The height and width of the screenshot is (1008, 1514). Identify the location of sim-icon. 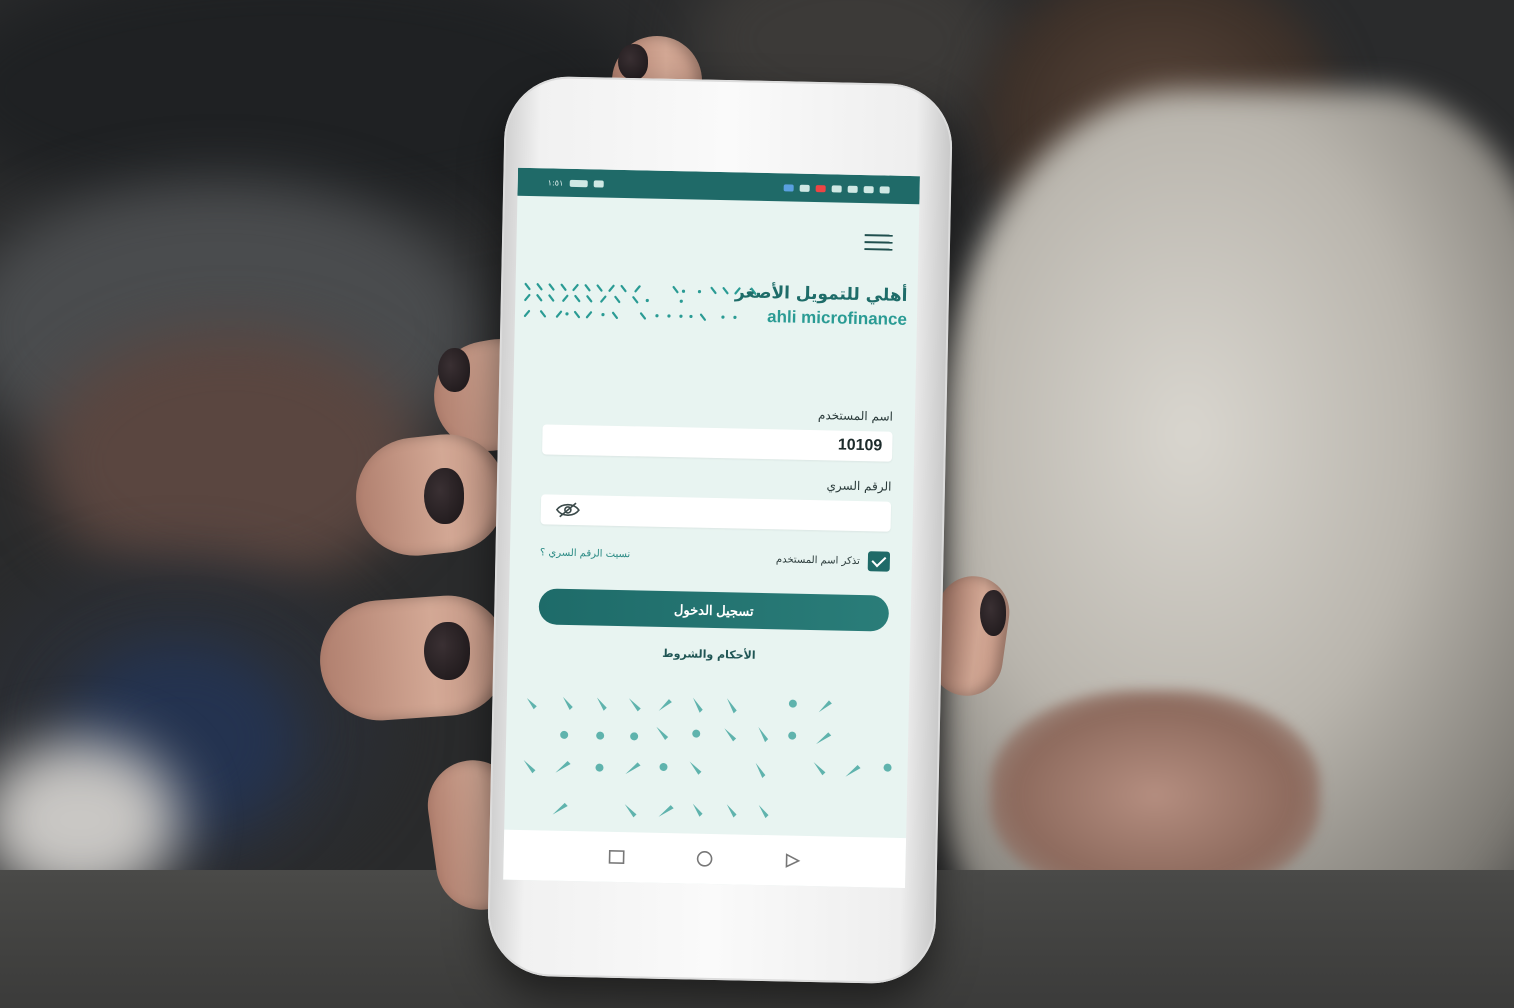
(884, 189).